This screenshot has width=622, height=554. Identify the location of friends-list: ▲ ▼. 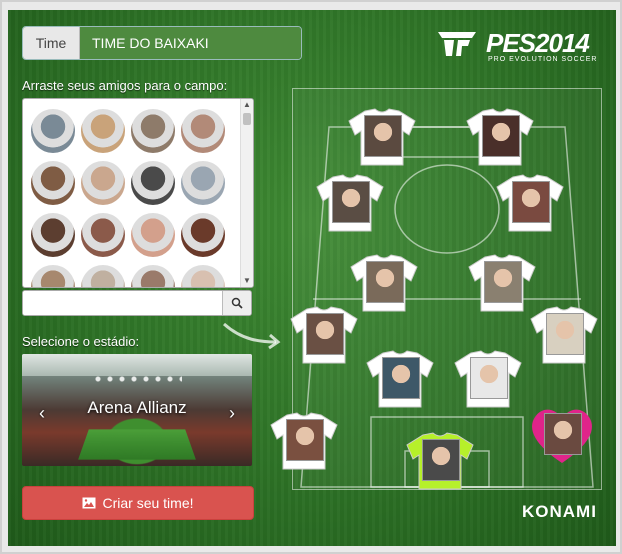
(138, 193).